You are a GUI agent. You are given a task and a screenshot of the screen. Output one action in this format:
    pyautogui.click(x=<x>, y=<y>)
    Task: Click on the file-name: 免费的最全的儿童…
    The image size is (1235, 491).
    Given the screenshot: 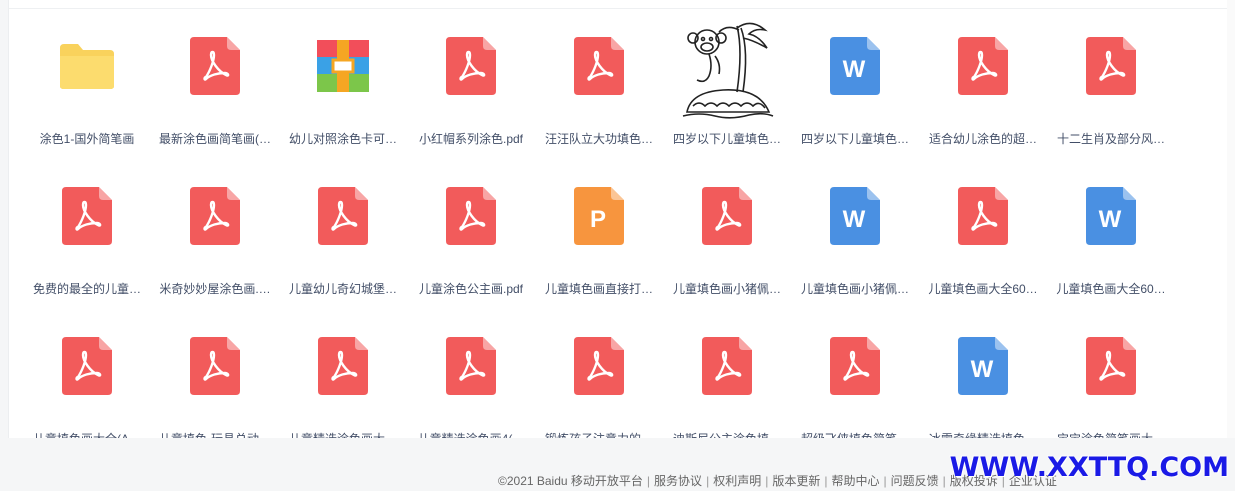 What is the action you would take?
    pyautogui.click(x=86, y=289)
    